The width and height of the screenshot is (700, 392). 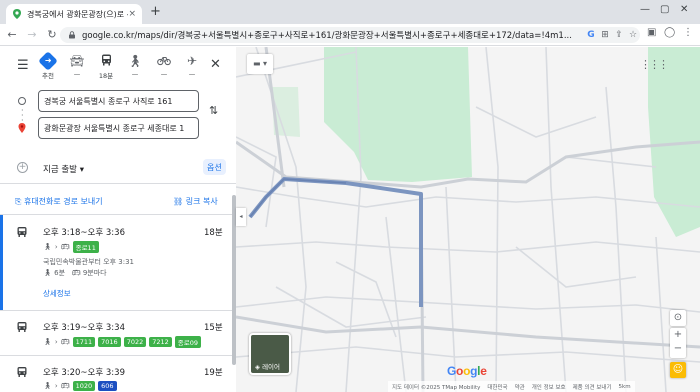 I want to click on mode-recommended: ➜ 추천, so click(x=48, y=65).